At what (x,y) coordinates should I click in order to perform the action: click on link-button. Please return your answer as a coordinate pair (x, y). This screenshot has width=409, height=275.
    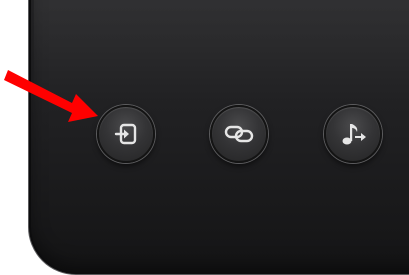
    Looking at the image, I should click on (239, 134).